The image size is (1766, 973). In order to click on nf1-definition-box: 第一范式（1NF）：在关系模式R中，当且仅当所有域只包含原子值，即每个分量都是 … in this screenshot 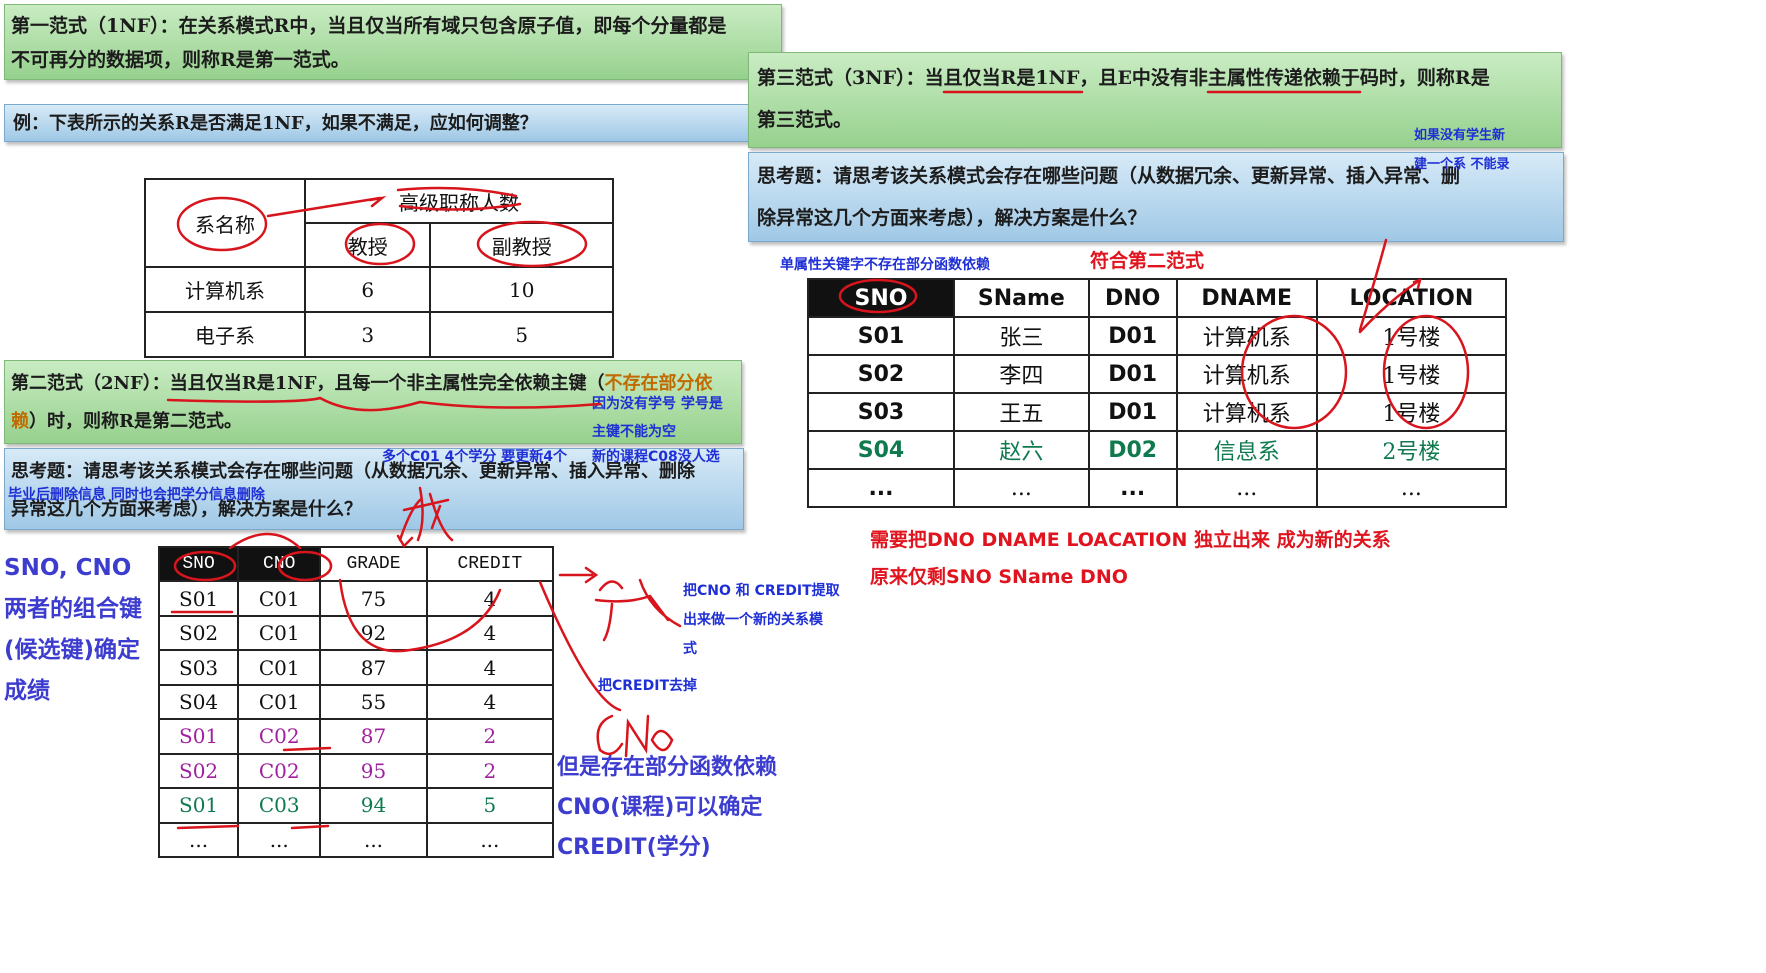, I will do `click(393, 42)`.